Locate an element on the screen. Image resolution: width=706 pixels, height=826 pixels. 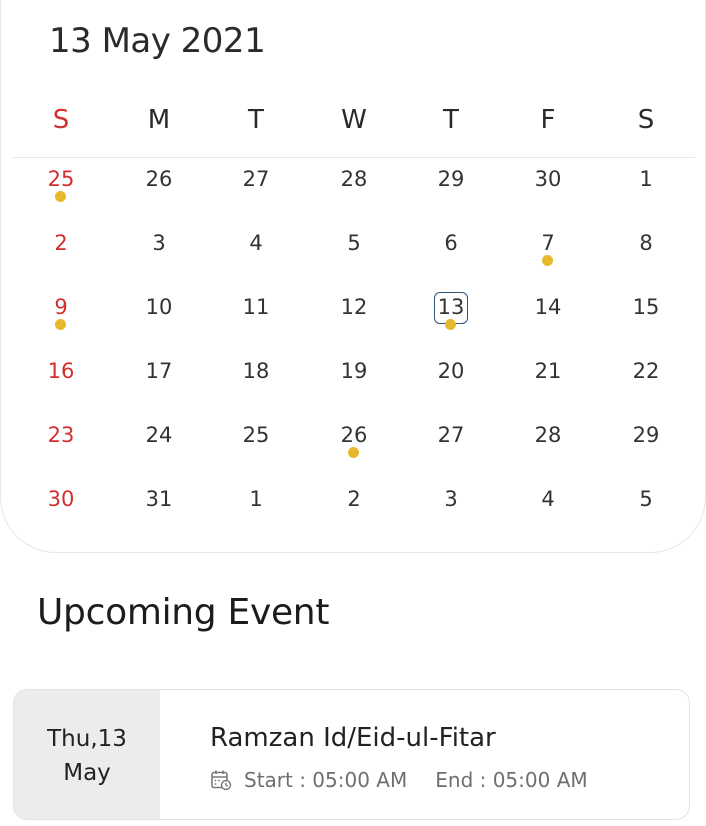
calendar-day: 7 is located at coordinates (548, 244).